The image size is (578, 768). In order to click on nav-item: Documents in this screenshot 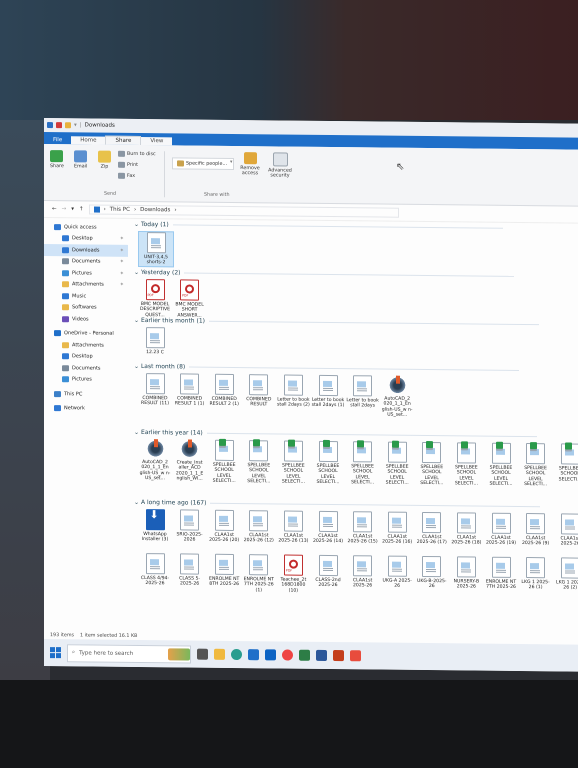, I will do `click(86, 368)`.